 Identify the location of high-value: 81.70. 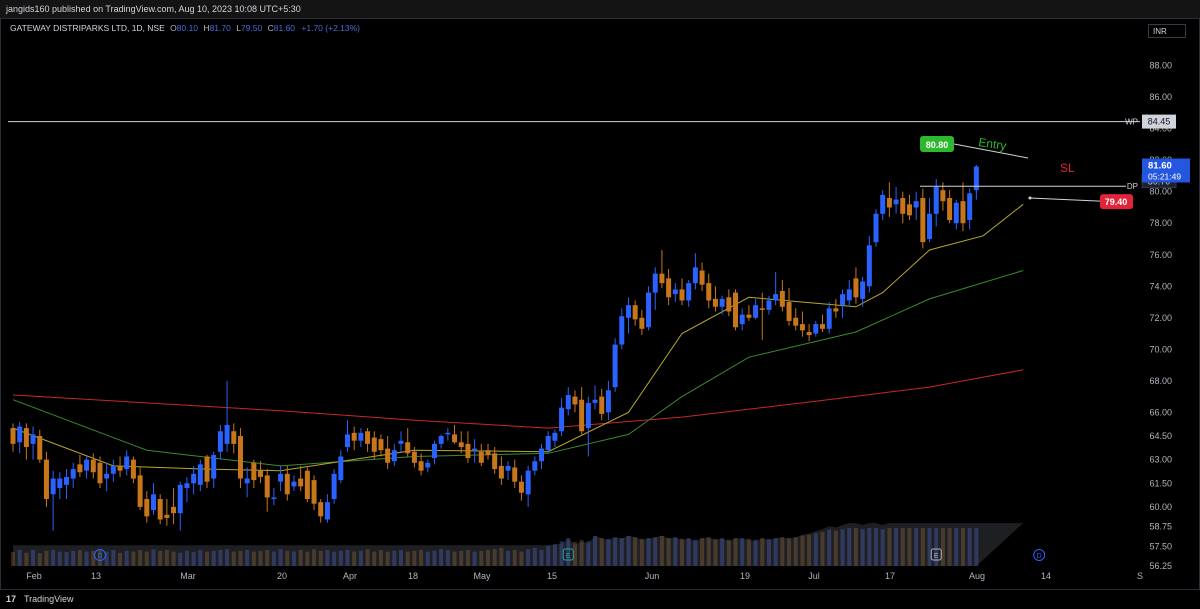
(220, 28).